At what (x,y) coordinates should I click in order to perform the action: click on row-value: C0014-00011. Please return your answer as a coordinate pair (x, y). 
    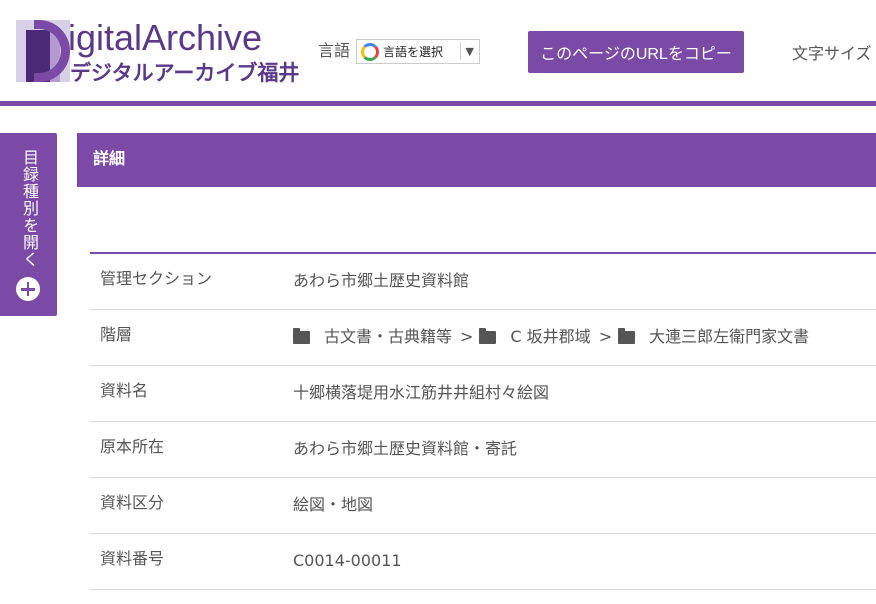
    Looking at the image, I should click on (347, 560).